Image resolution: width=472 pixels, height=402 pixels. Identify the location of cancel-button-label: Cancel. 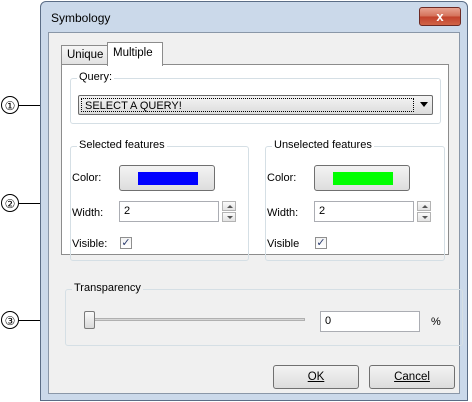
(412, 377).